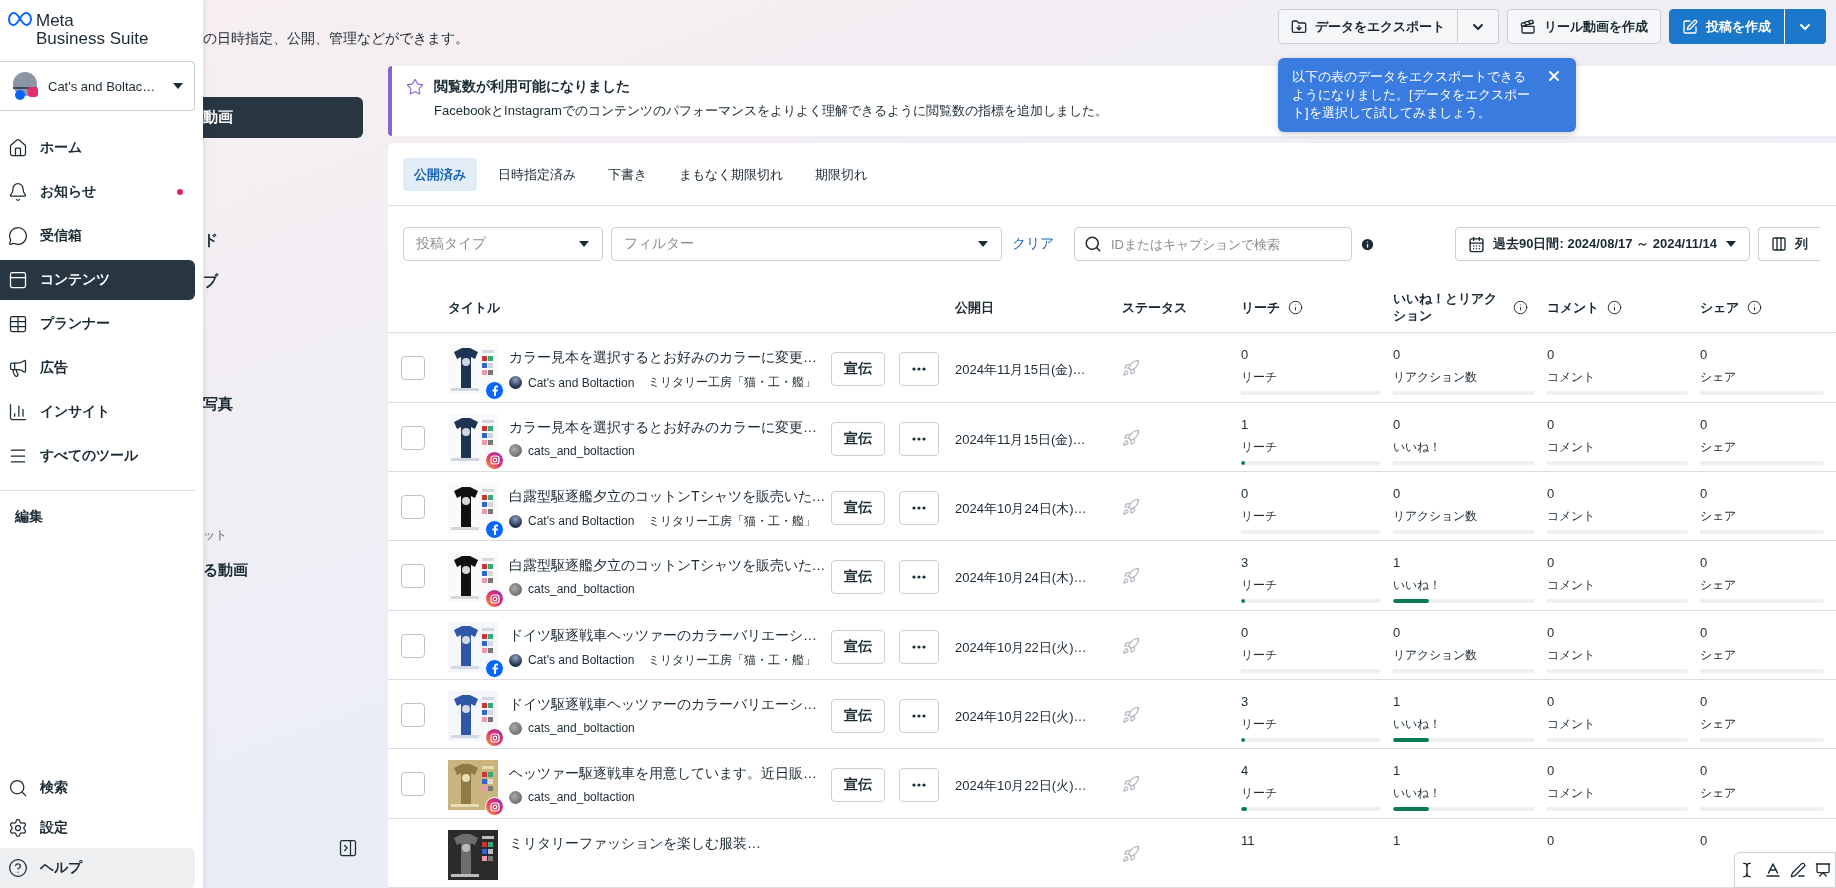 This screenshot has width=1836, height=888. I want to click on nav-item: ヘルプ, so click(97, 868).